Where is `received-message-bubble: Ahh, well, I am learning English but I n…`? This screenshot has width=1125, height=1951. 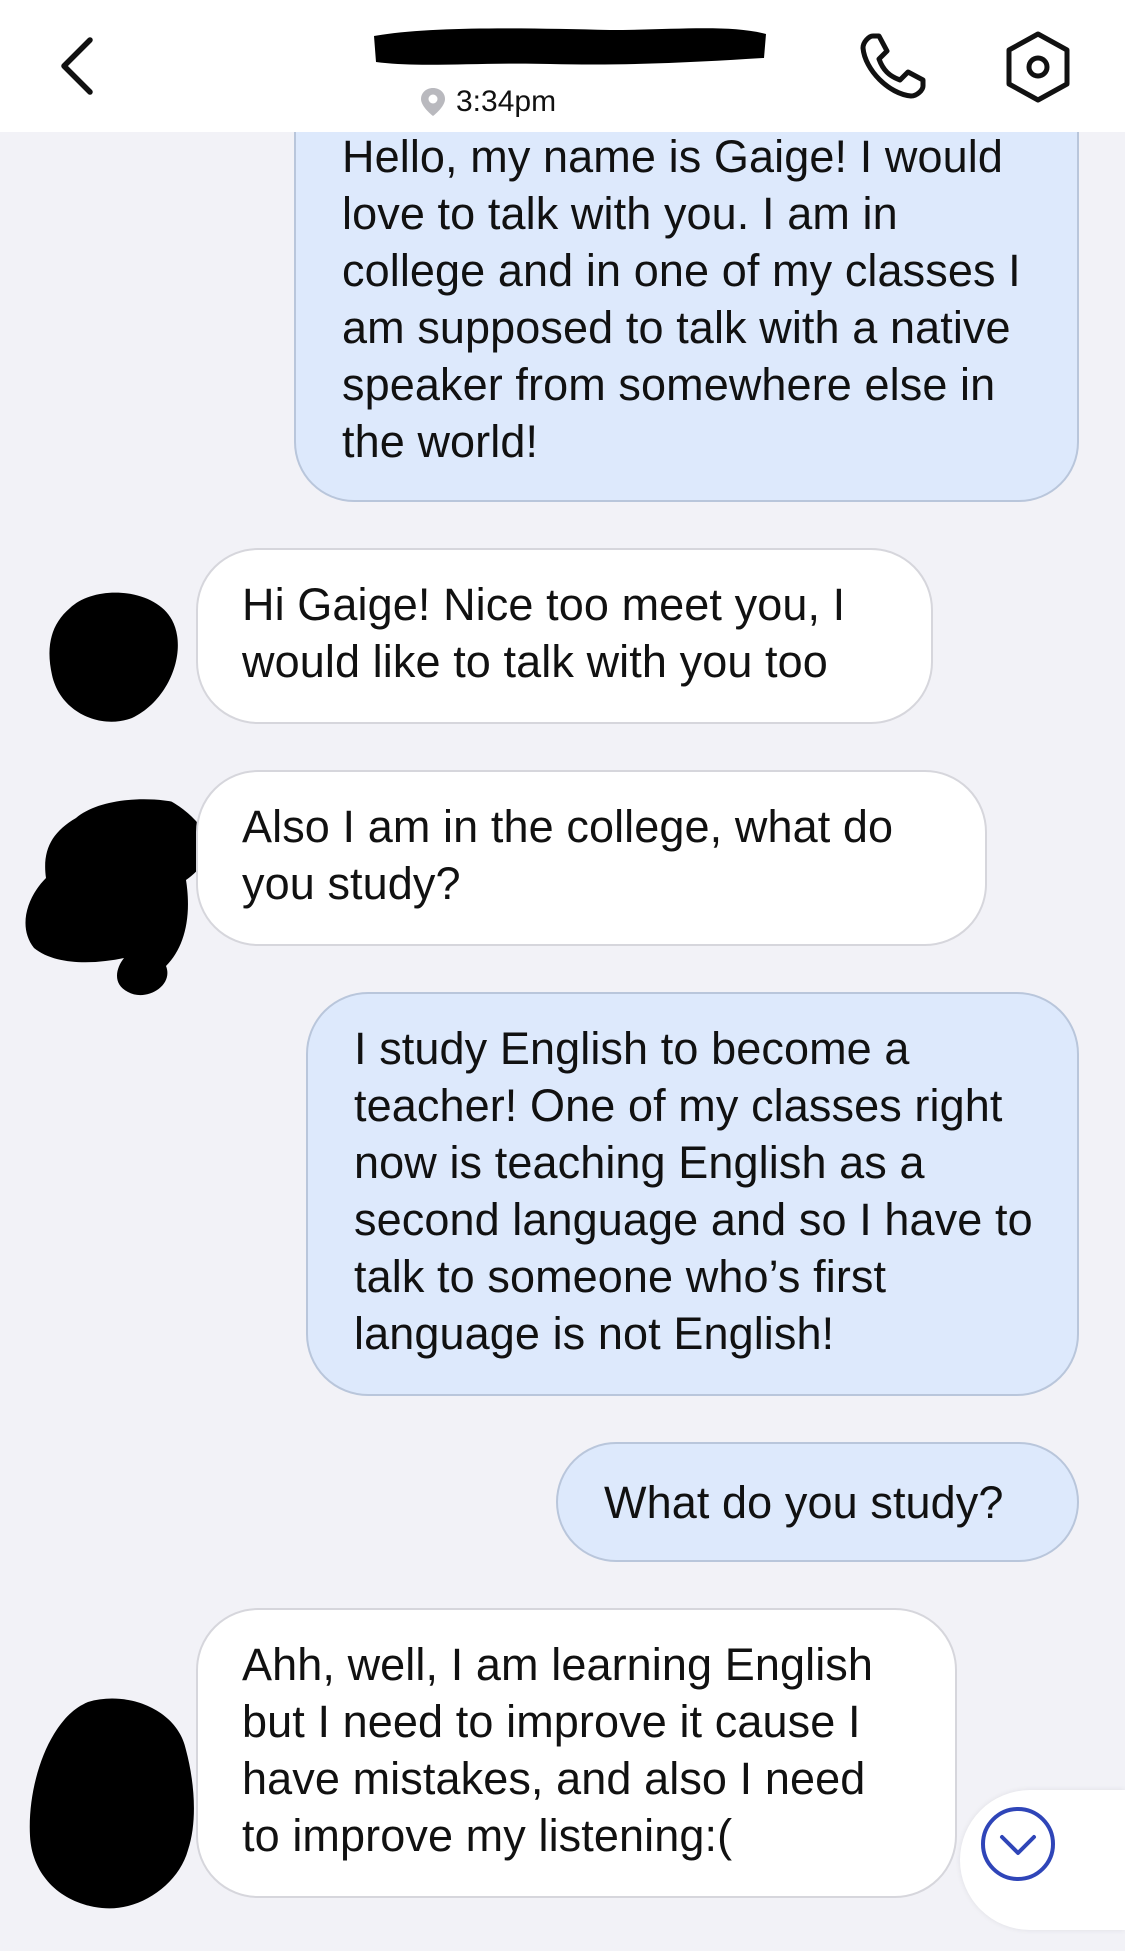 received-message-bubble: Ahh, well, I am learning English but I n… is located at coordinates (576, 1753).